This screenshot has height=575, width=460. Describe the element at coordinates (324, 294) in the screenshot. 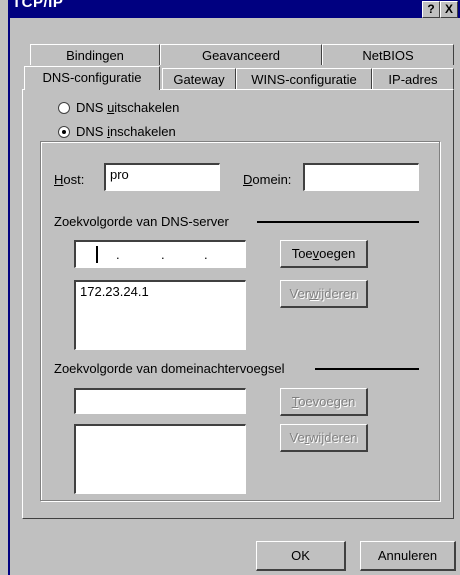

I see `dns-remove-button: Verwijderen` at that location.